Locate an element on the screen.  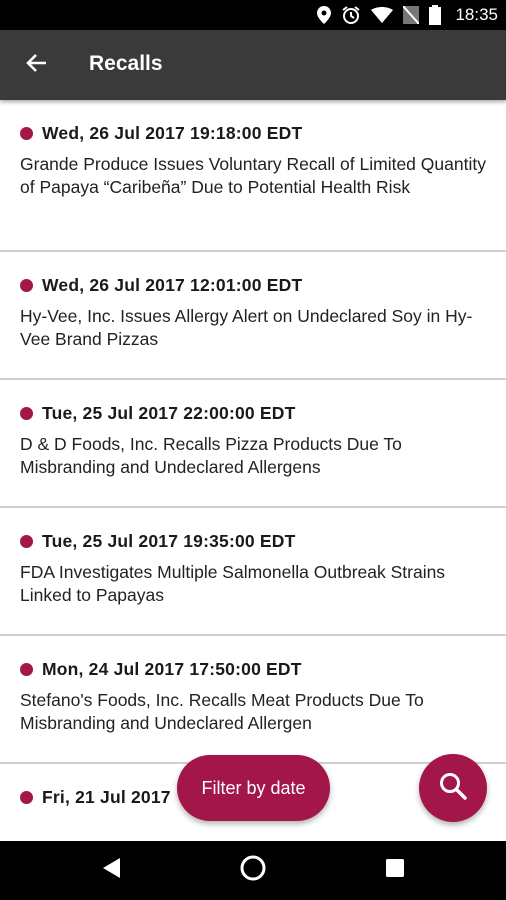
nav-back-button is located at coordinates (111, 870).